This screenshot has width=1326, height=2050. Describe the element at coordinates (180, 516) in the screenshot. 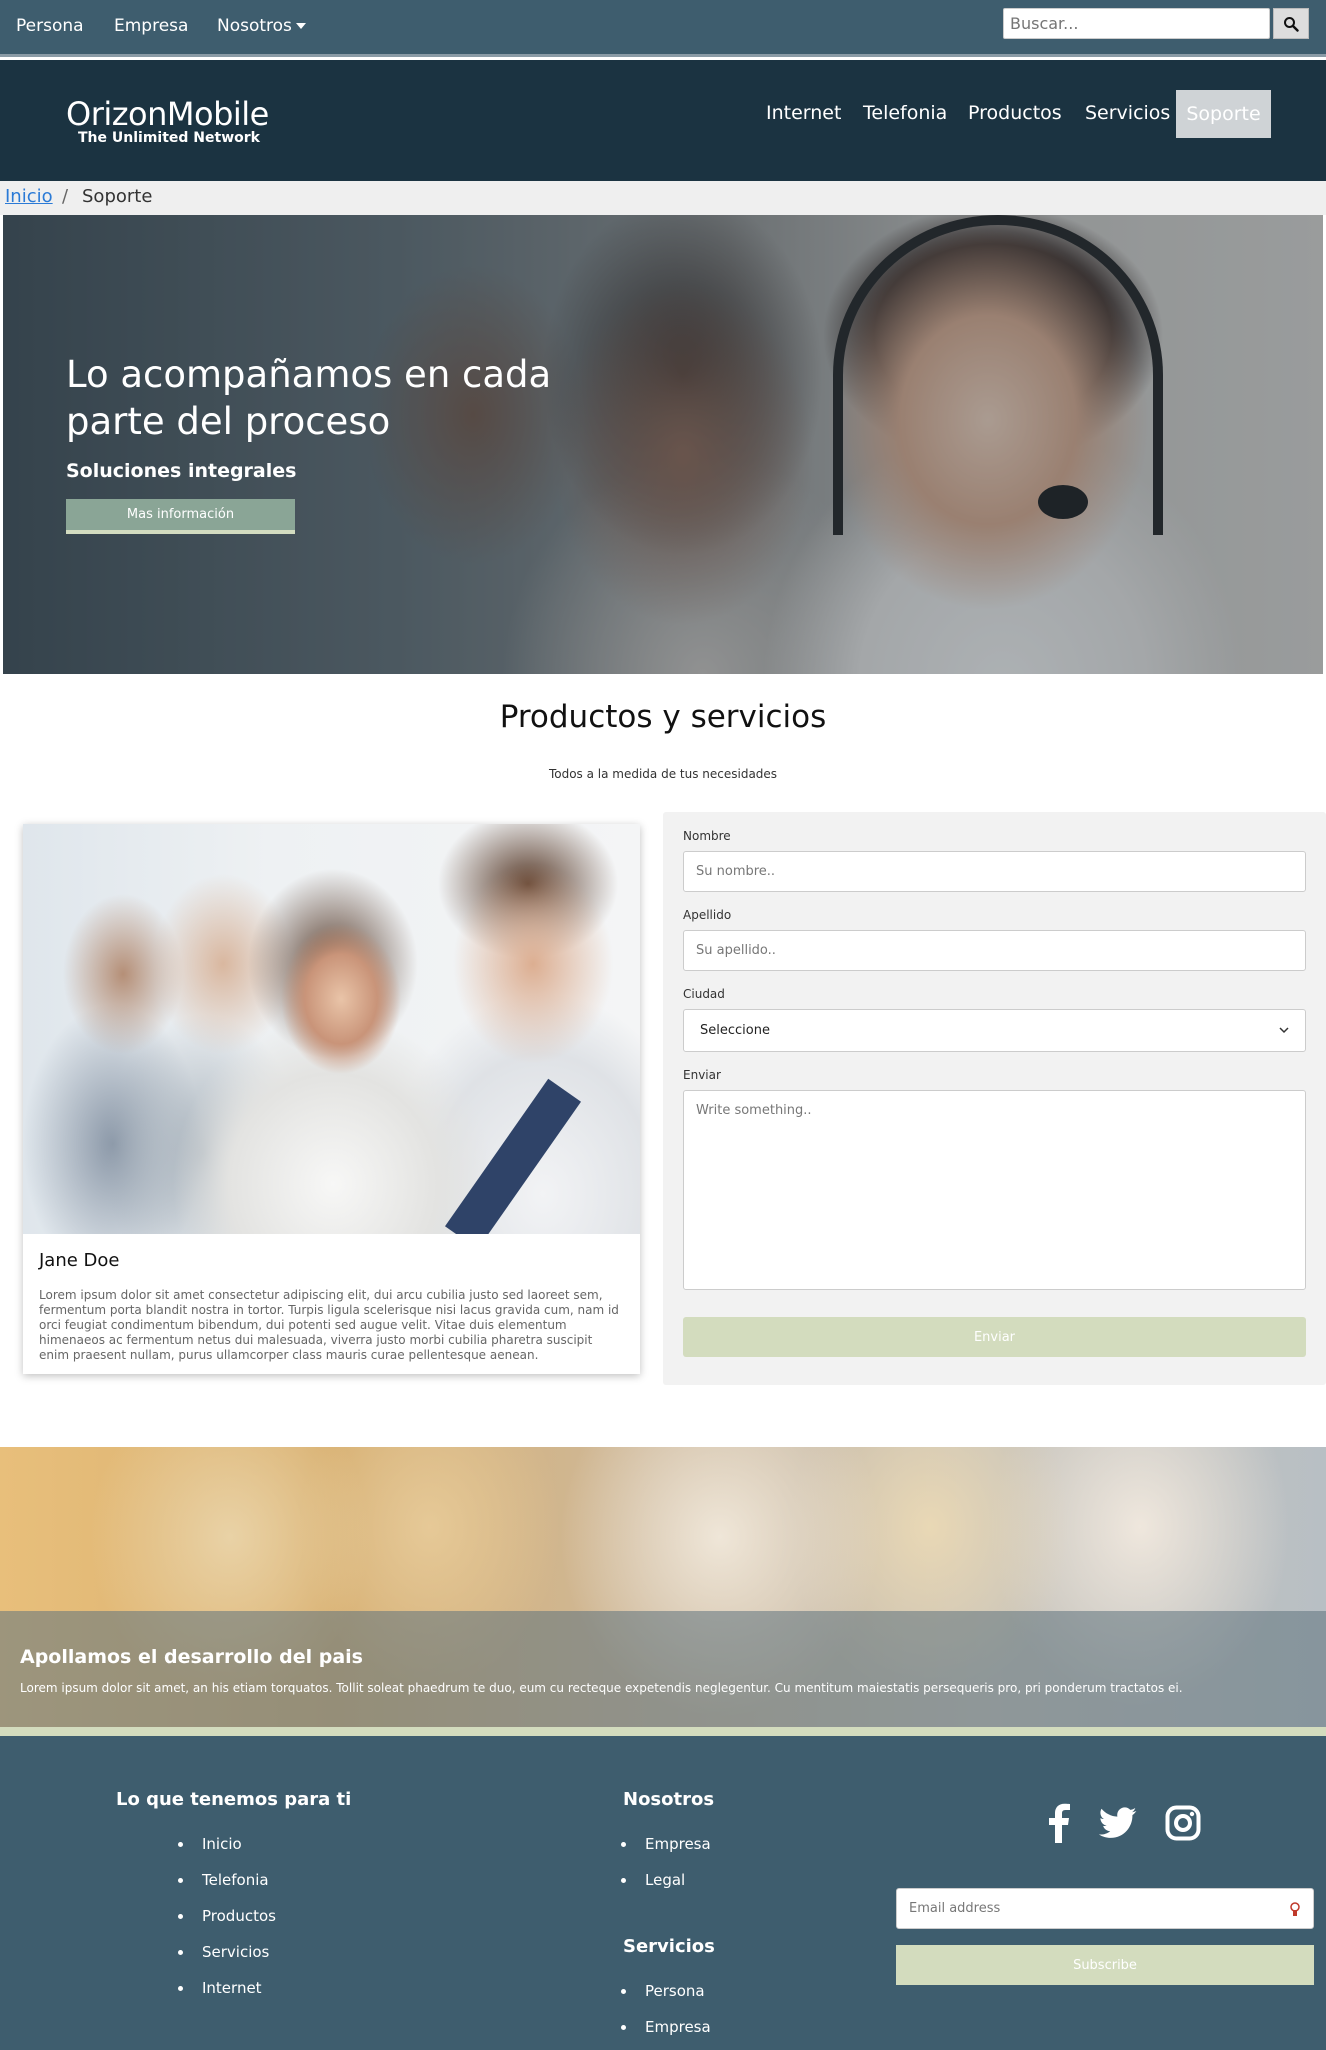

I see `more-info-button: Mas información` at that location.